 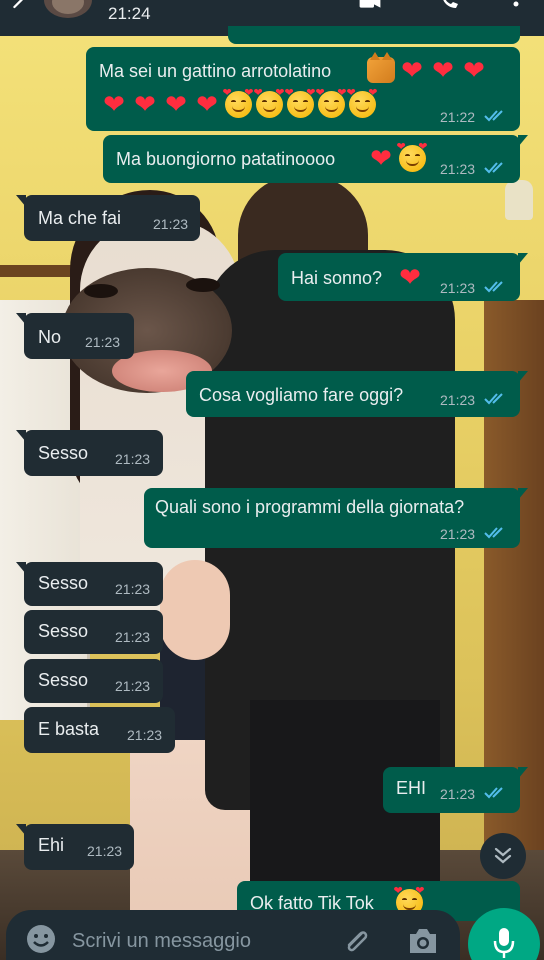 What do you see at coordinates (50, 337) in the screenshot?
I see `message-text: No` at bounding box center [50, 337].